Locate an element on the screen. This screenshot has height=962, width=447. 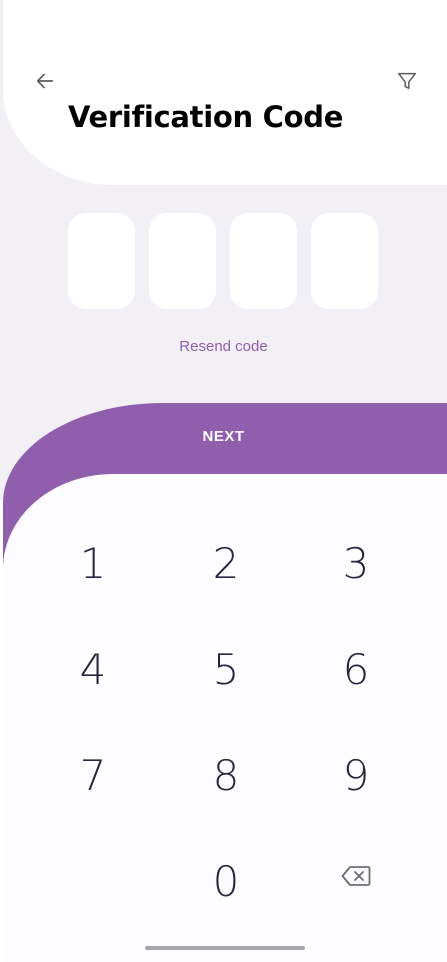
key-5: 5 is located at coordinates (226, 669).